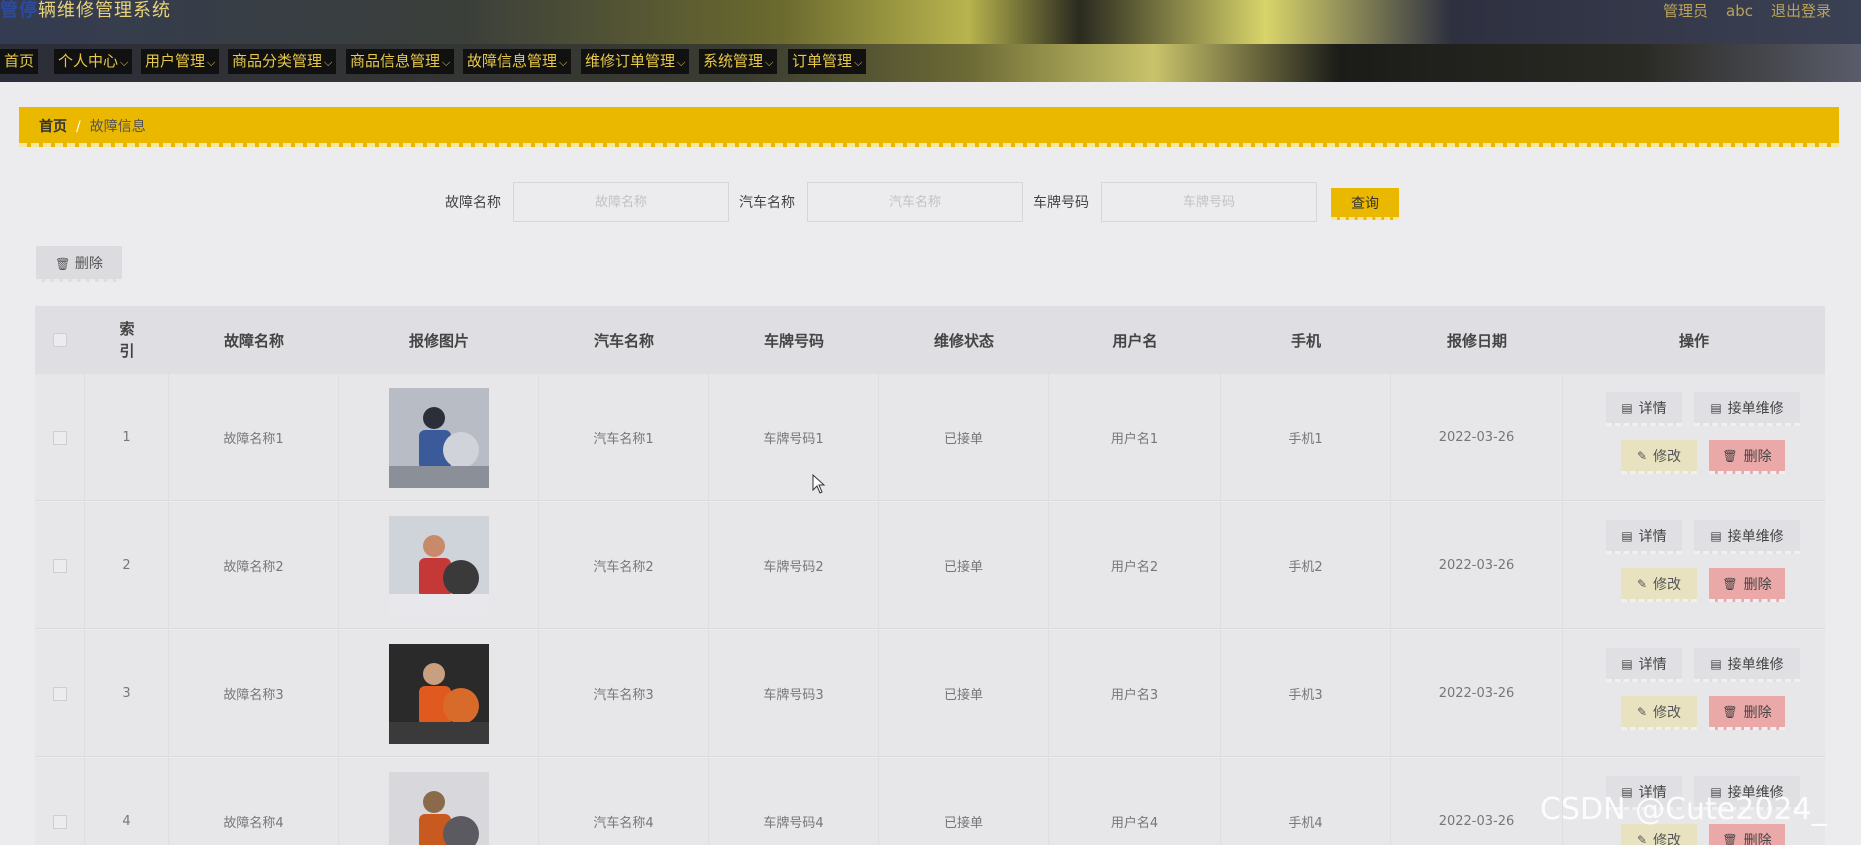 The image size is (1861, 845). Describe the element at coordinates (254, 437) in the screenshot. I see `cell-fault-name: 故障名称1` at that location.